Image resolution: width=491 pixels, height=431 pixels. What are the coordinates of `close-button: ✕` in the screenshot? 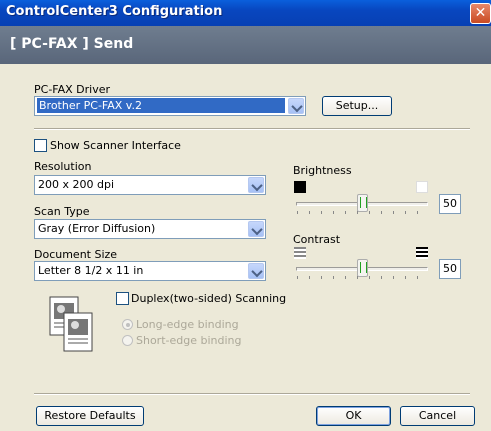 It's located at (480, 13).